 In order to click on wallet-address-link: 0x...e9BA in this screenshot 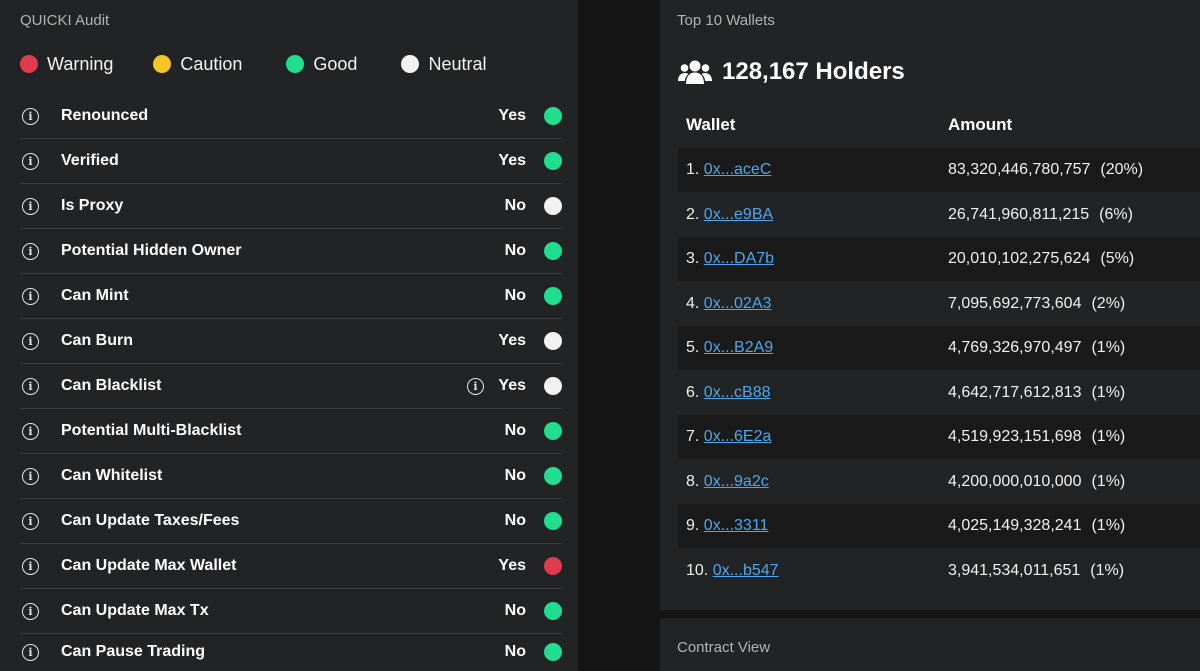, I will do `click(738, 214)`.